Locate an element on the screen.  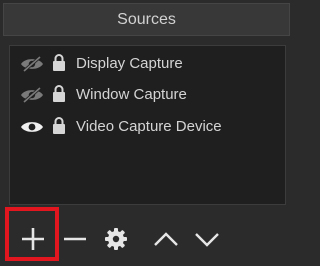
source-row-display-capture: Display Capture is located at coordinates (147, 63).